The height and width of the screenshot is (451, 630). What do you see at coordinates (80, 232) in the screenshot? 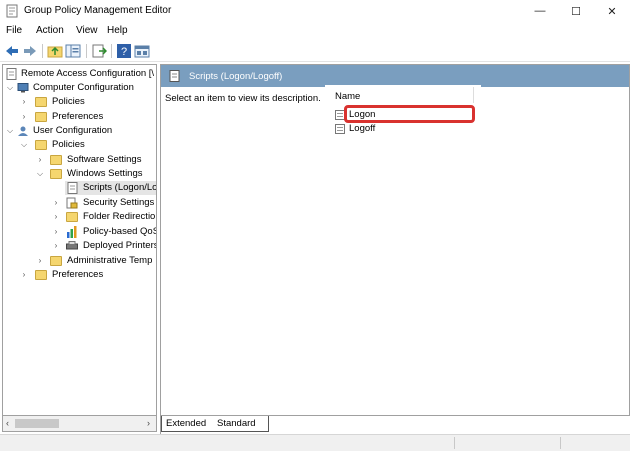
I see `tree-item-policy-qos: › Policy-based QoS` at bounding box center [80, 232].